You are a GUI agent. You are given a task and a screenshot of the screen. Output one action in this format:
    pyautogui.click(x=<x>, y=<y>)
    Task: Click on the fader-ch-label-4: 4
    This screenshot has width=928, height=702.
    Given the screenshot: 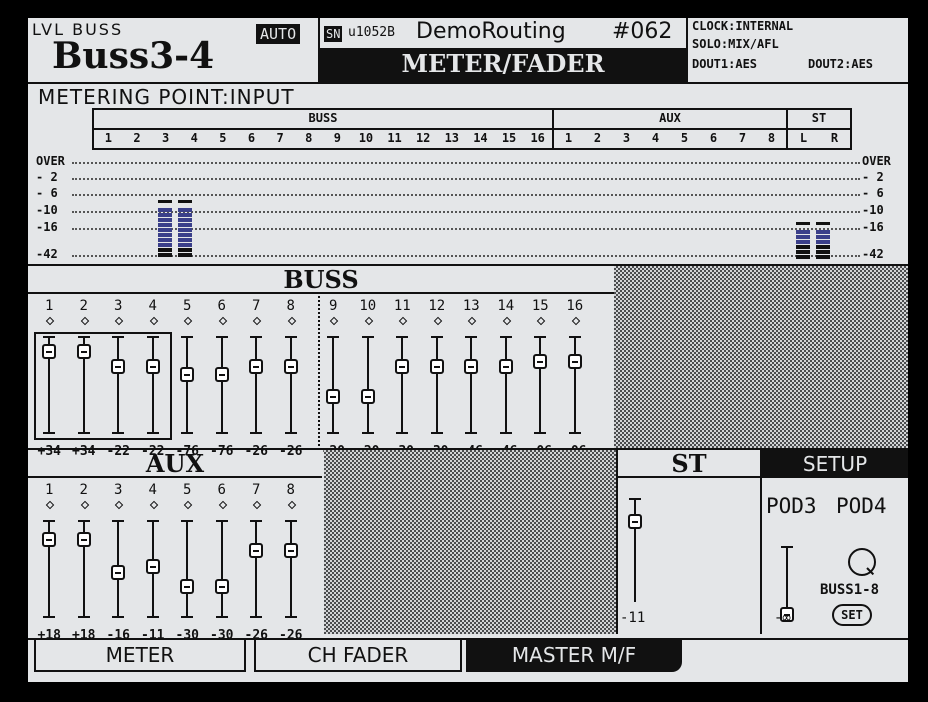 What is the action you would take?
    pyautogui.click(x=152, y=490)
    